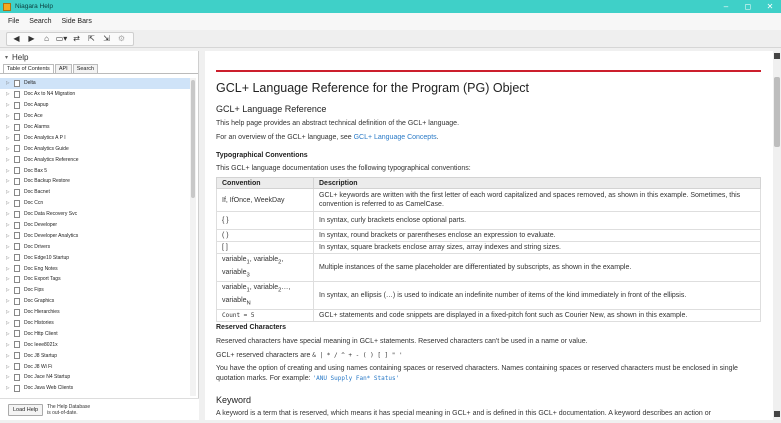  What do you see at coordinates (193, 237) in the screenshot?
I see `sidebar-scrollbar` at bounding box center [193, 237].